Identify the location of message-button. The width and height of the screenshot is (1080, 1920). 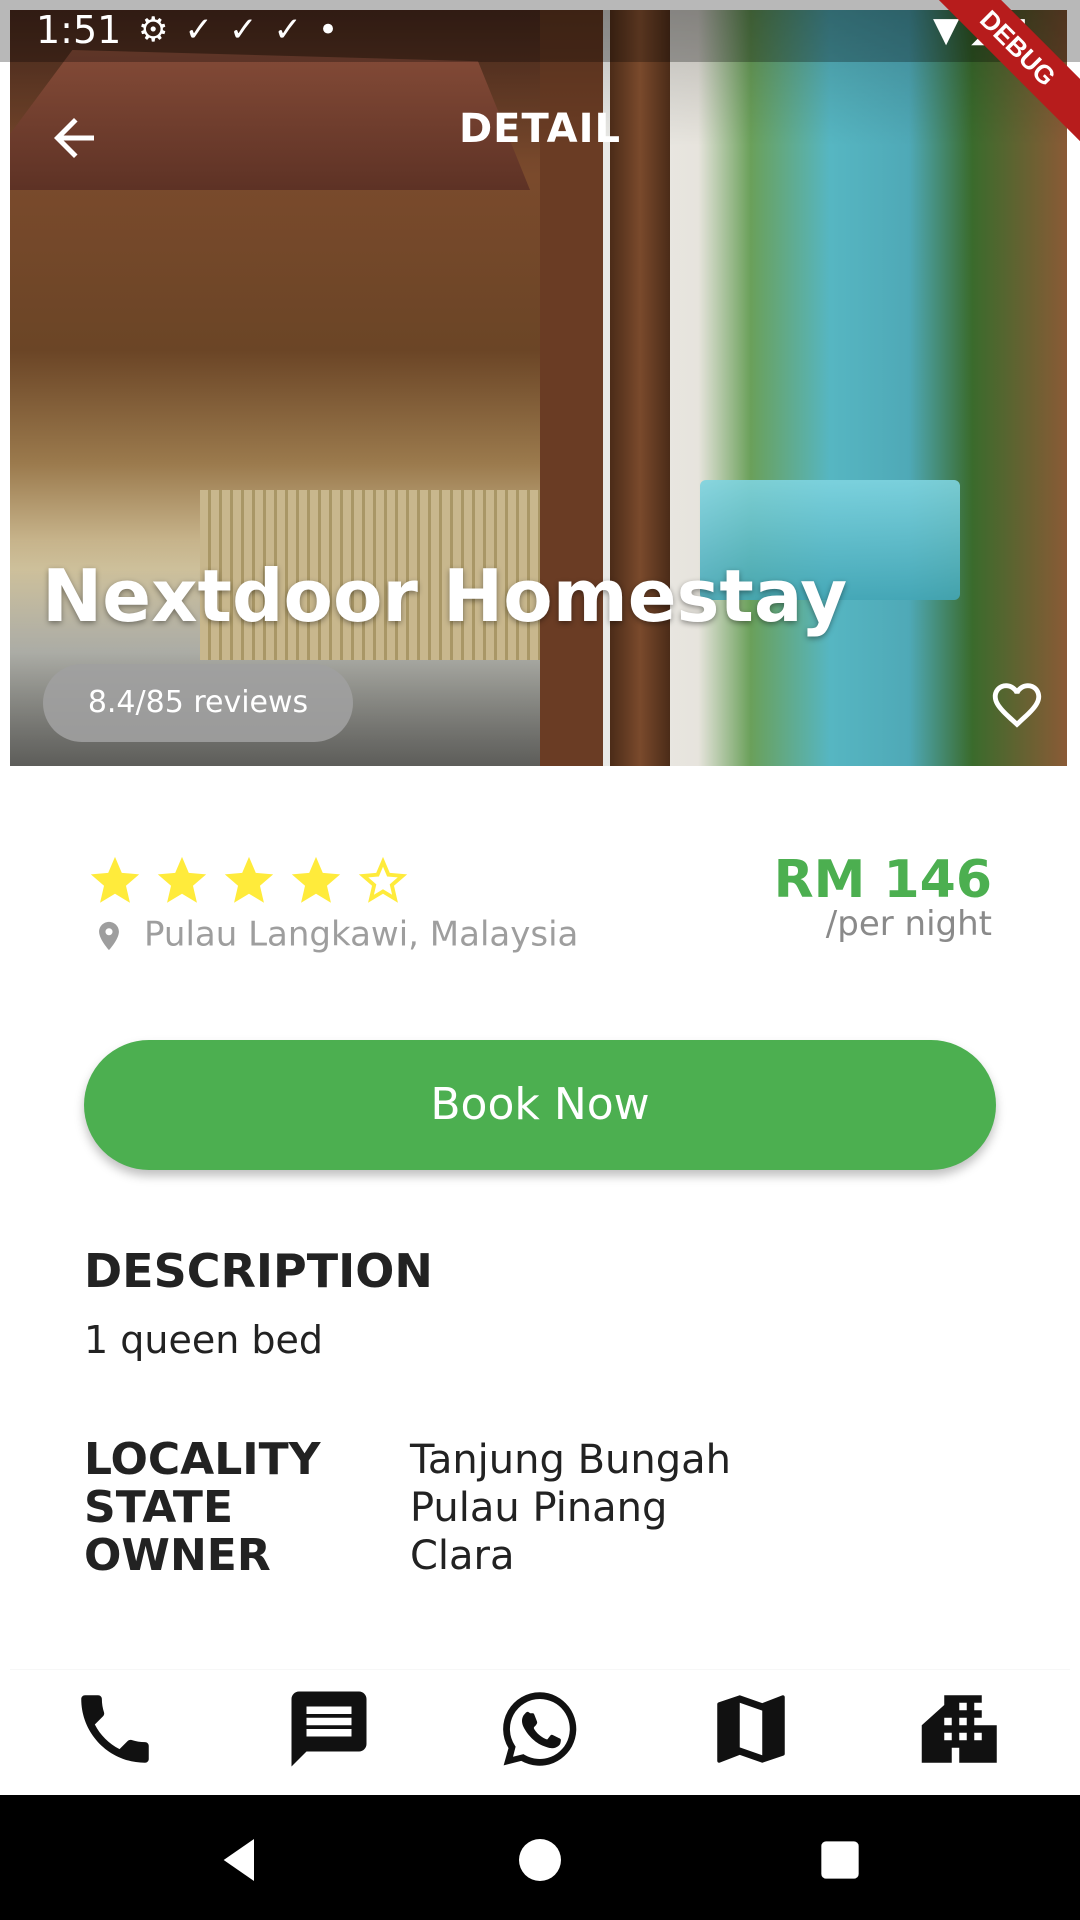
(329, 1729).